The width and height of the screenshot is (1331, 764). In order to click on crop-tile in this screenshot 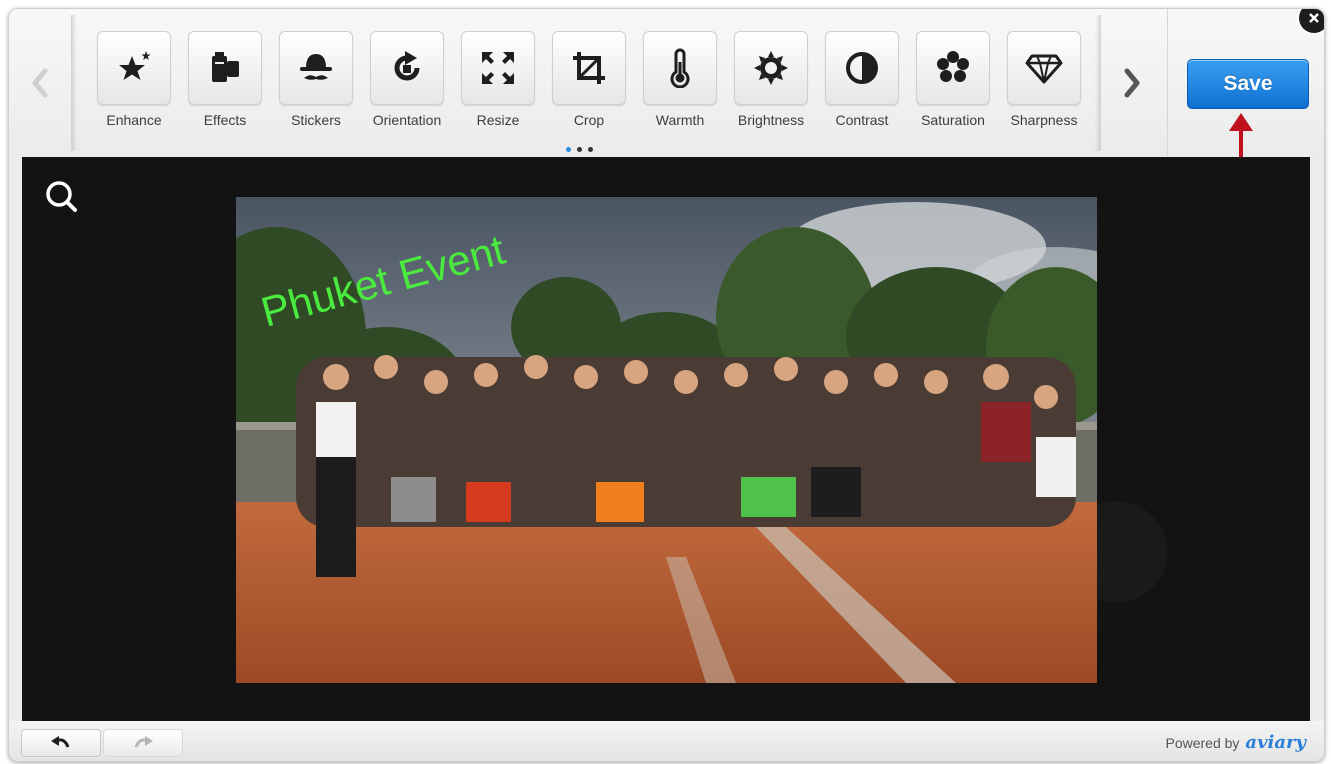, I will do `click(589, 68)`.